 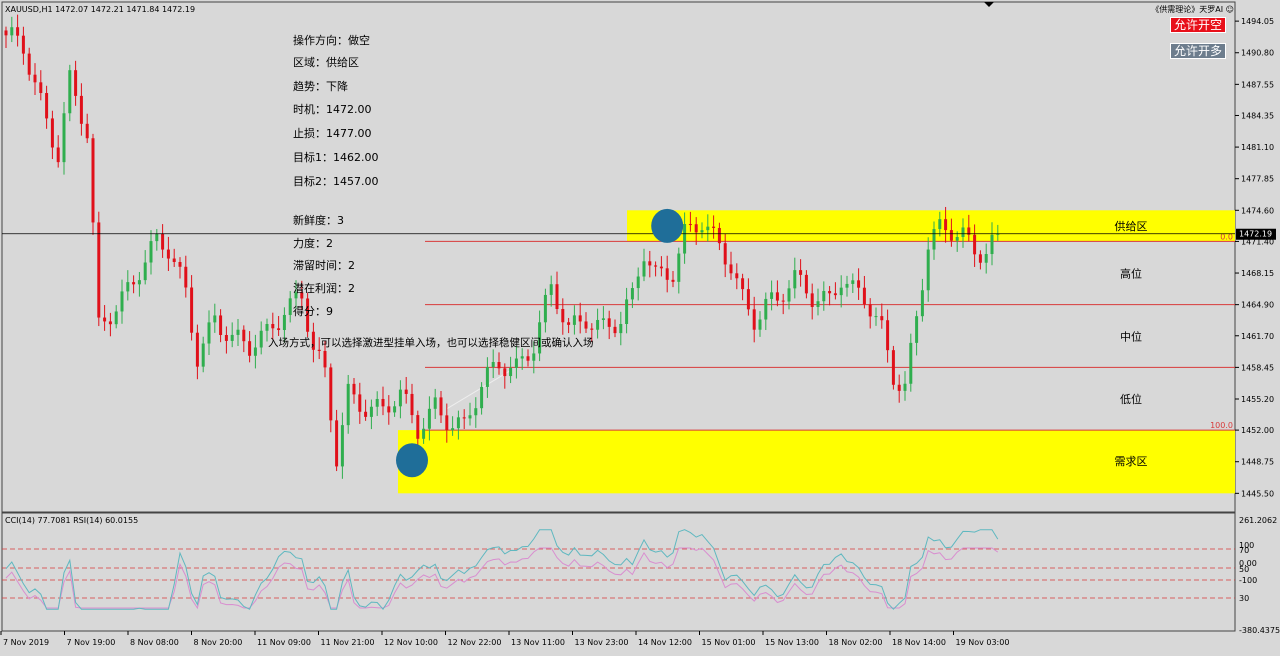 I want to click on x-tick-label: 12 Nov 10:00, so click(x=411, y=642).